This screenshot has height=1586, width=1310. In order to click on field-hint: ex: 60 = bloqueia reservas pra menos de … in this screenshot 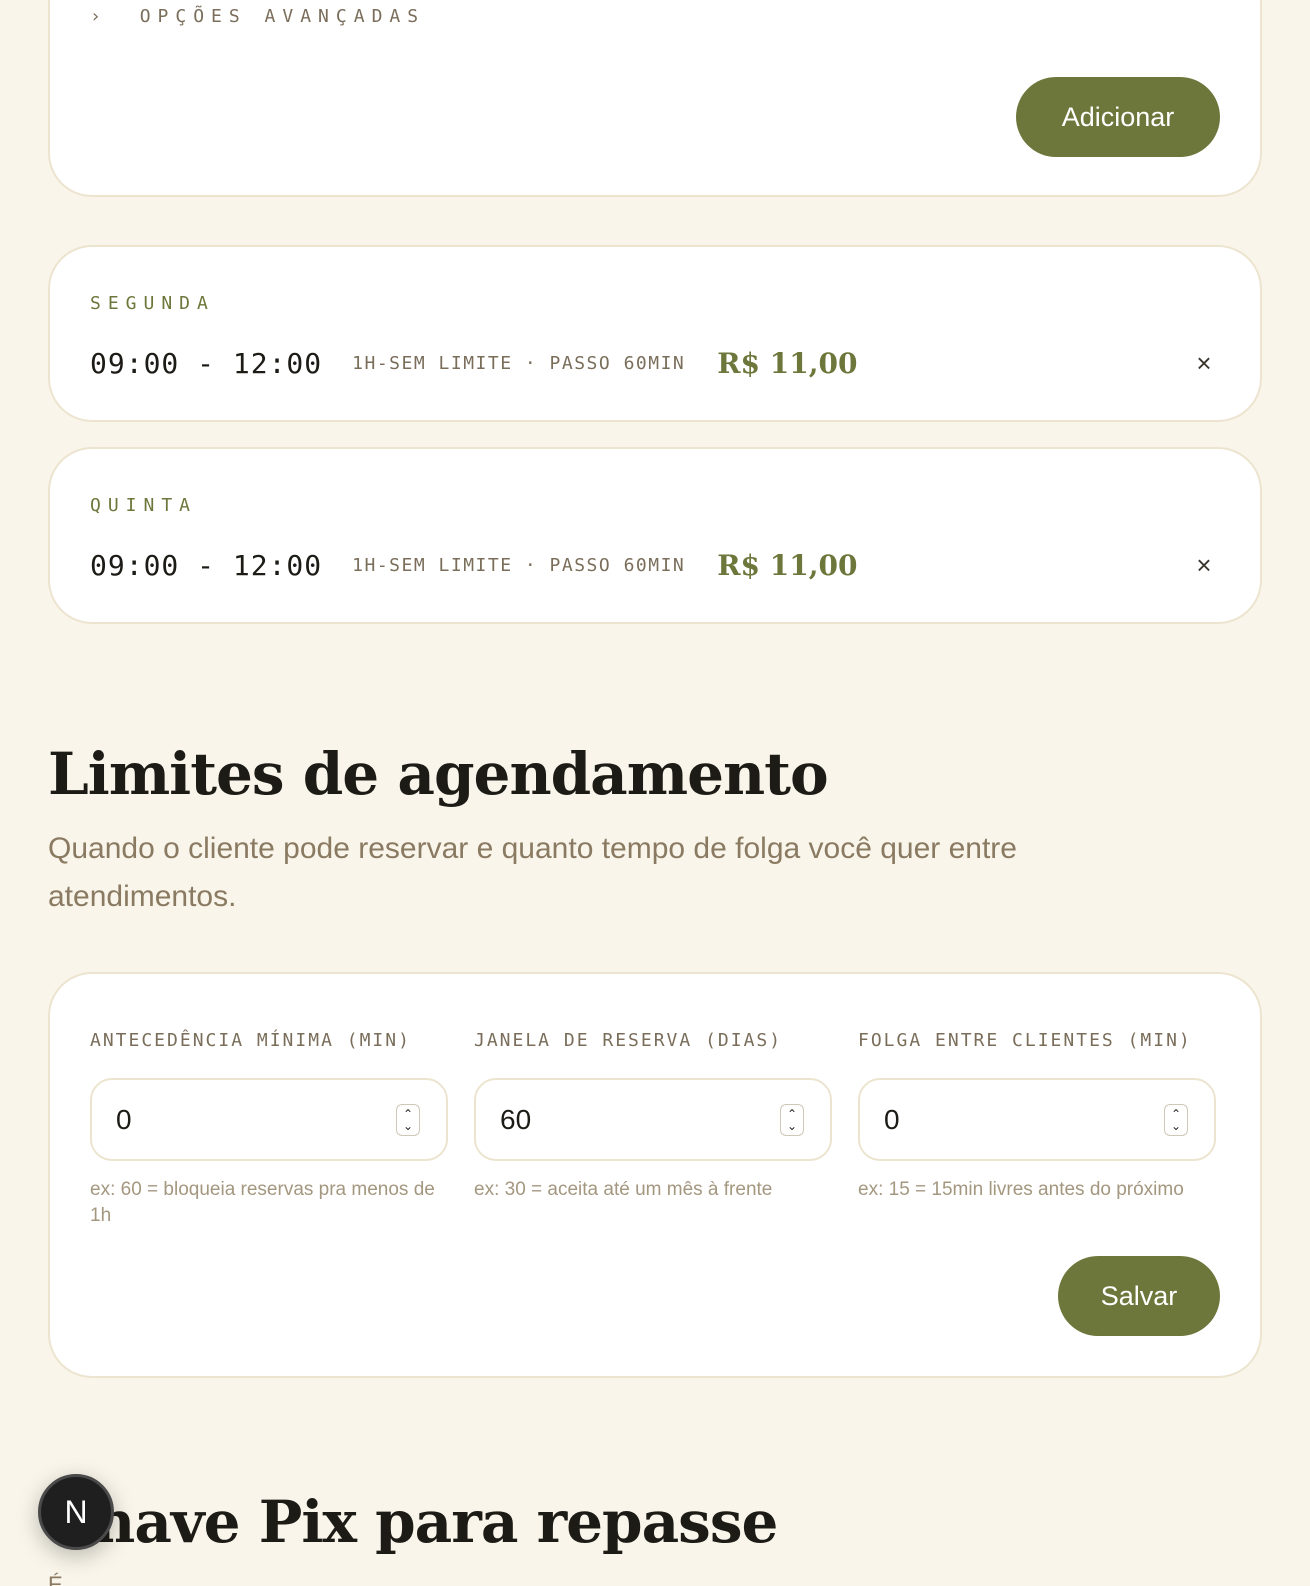, I will do `click(262, 1202)`.